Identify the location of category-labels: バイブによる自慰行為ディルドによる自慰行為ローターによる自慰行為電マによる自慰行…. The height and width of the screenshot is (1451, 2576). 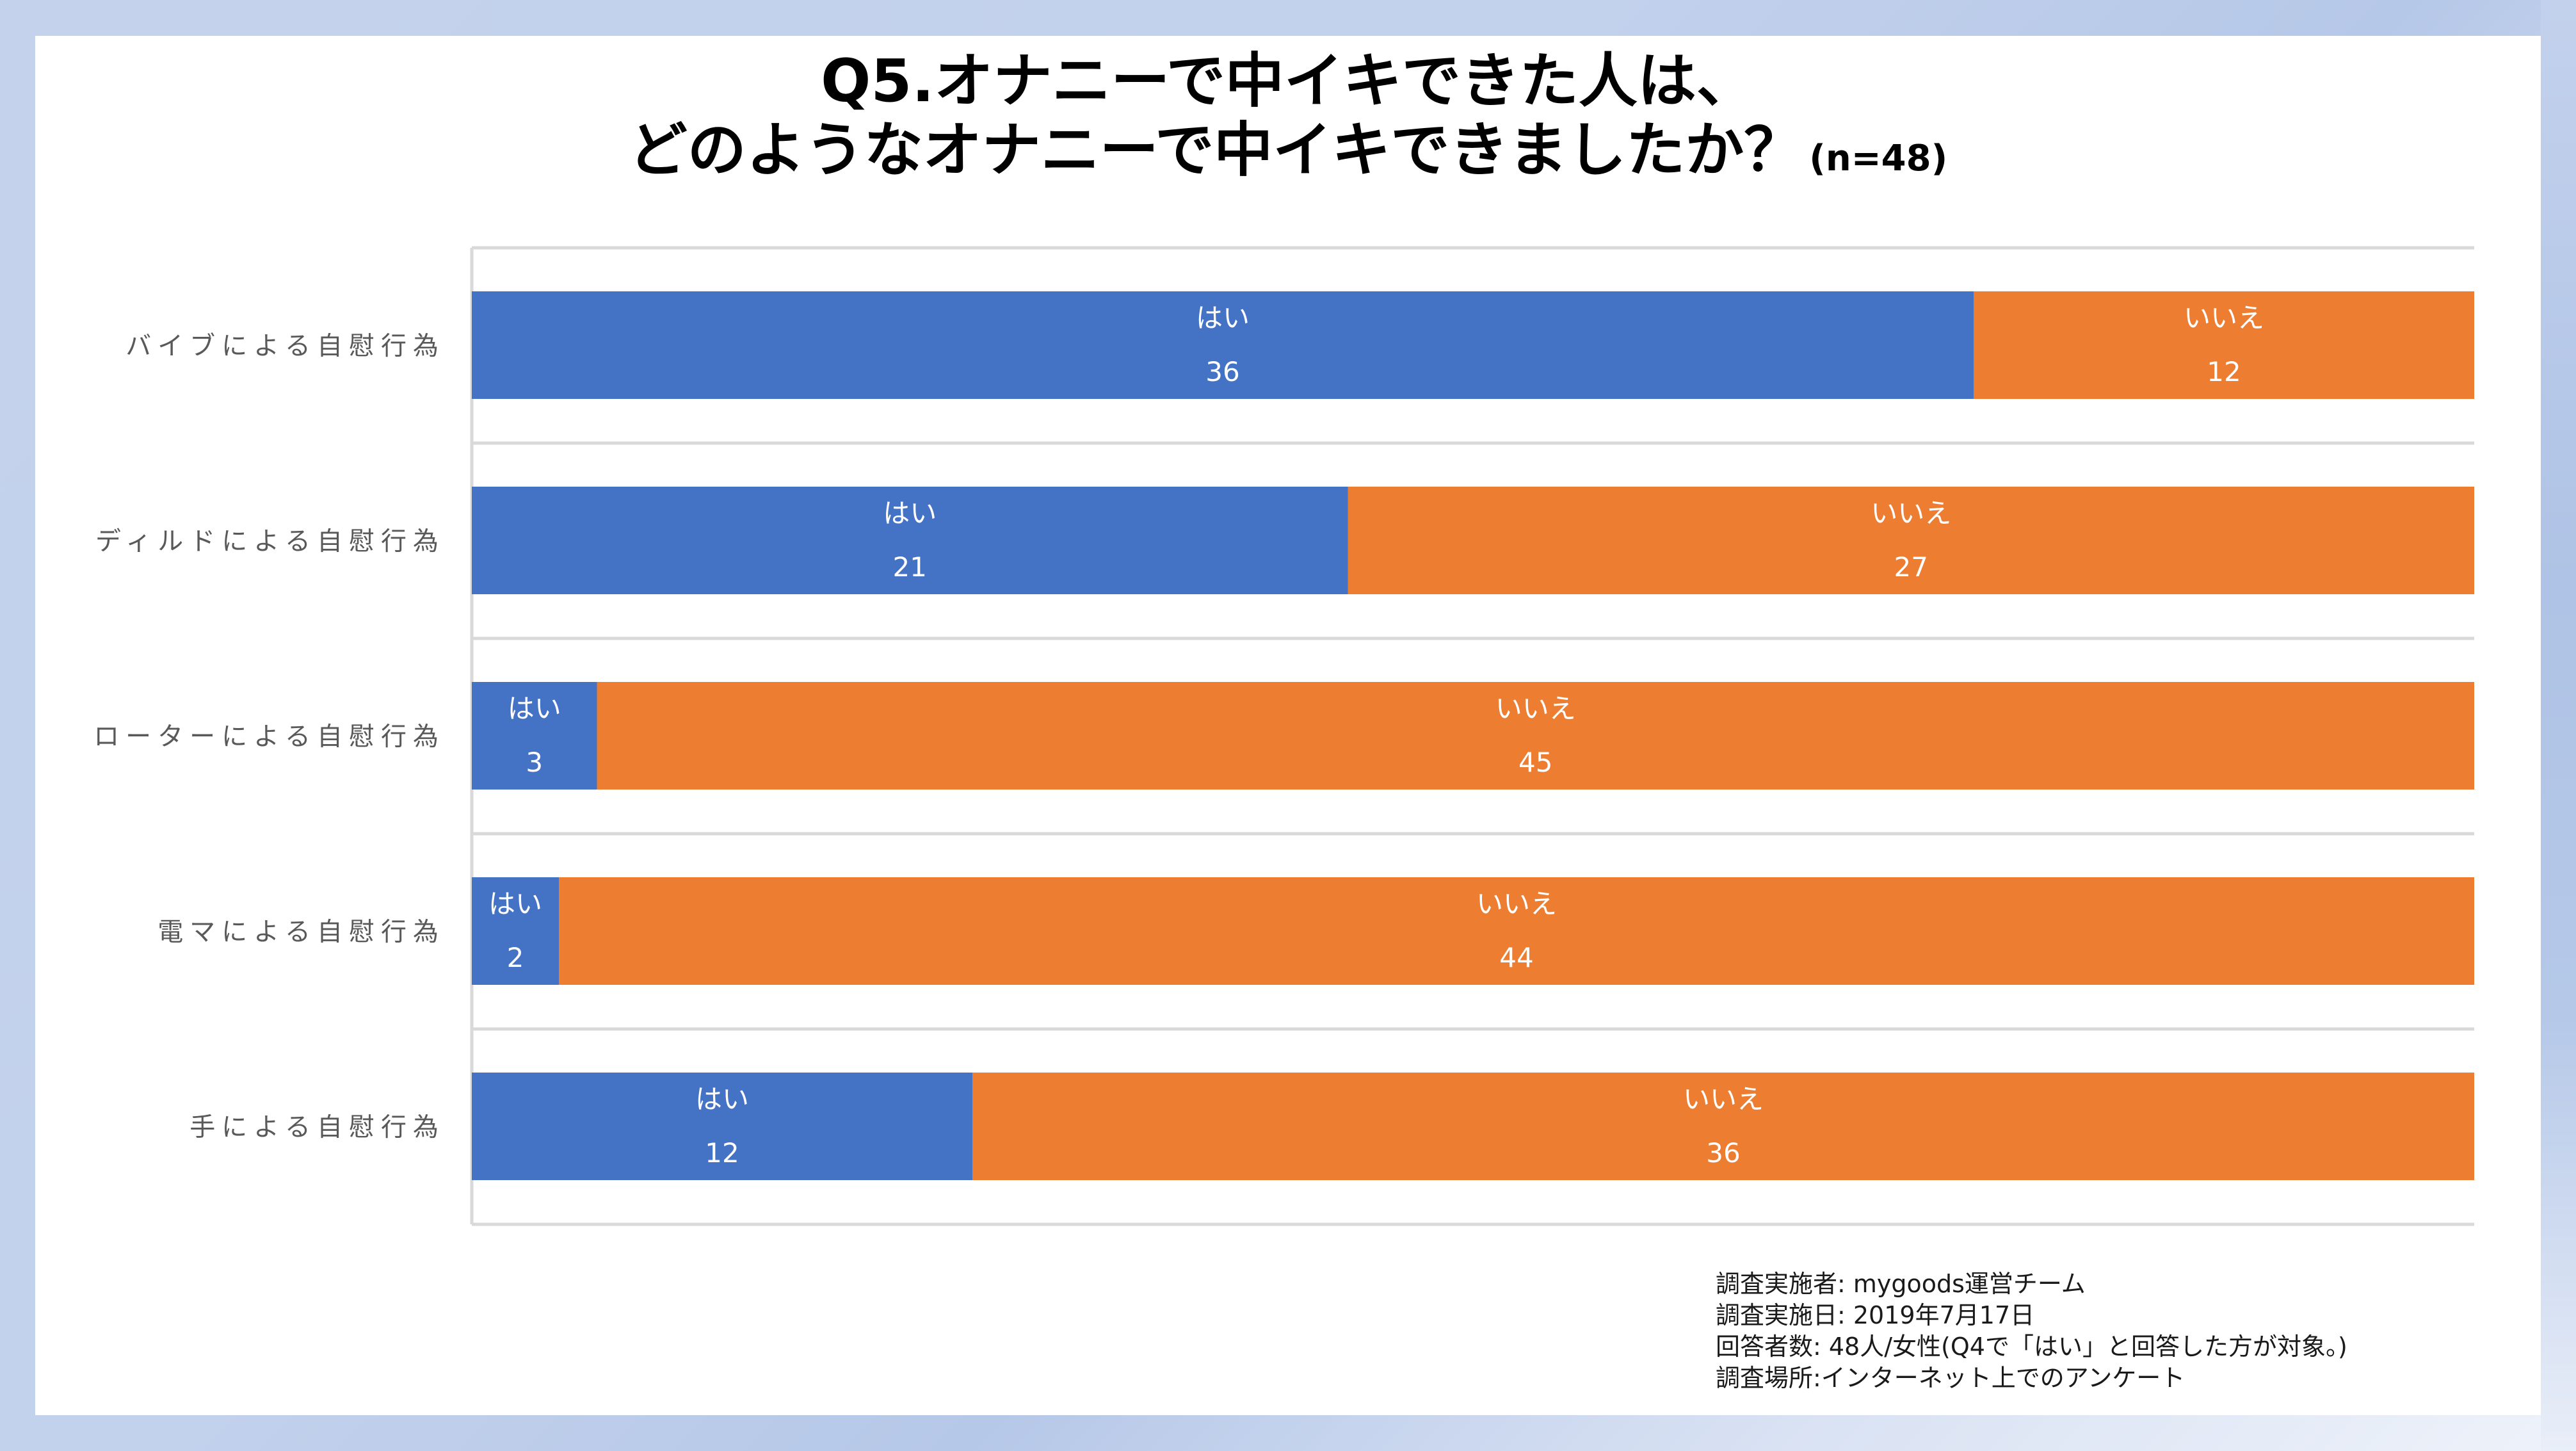
(269, 737).